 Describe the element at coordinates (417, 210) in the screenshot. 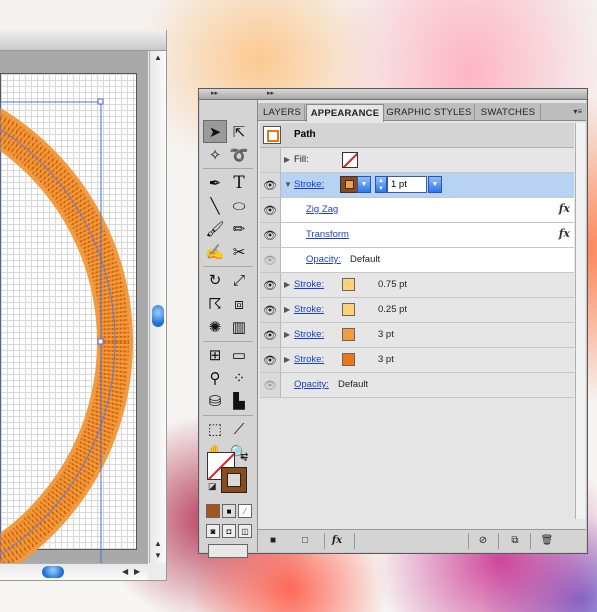

I see `effect-row-zig-zag: 👁 Zig Zag fx` at that location.